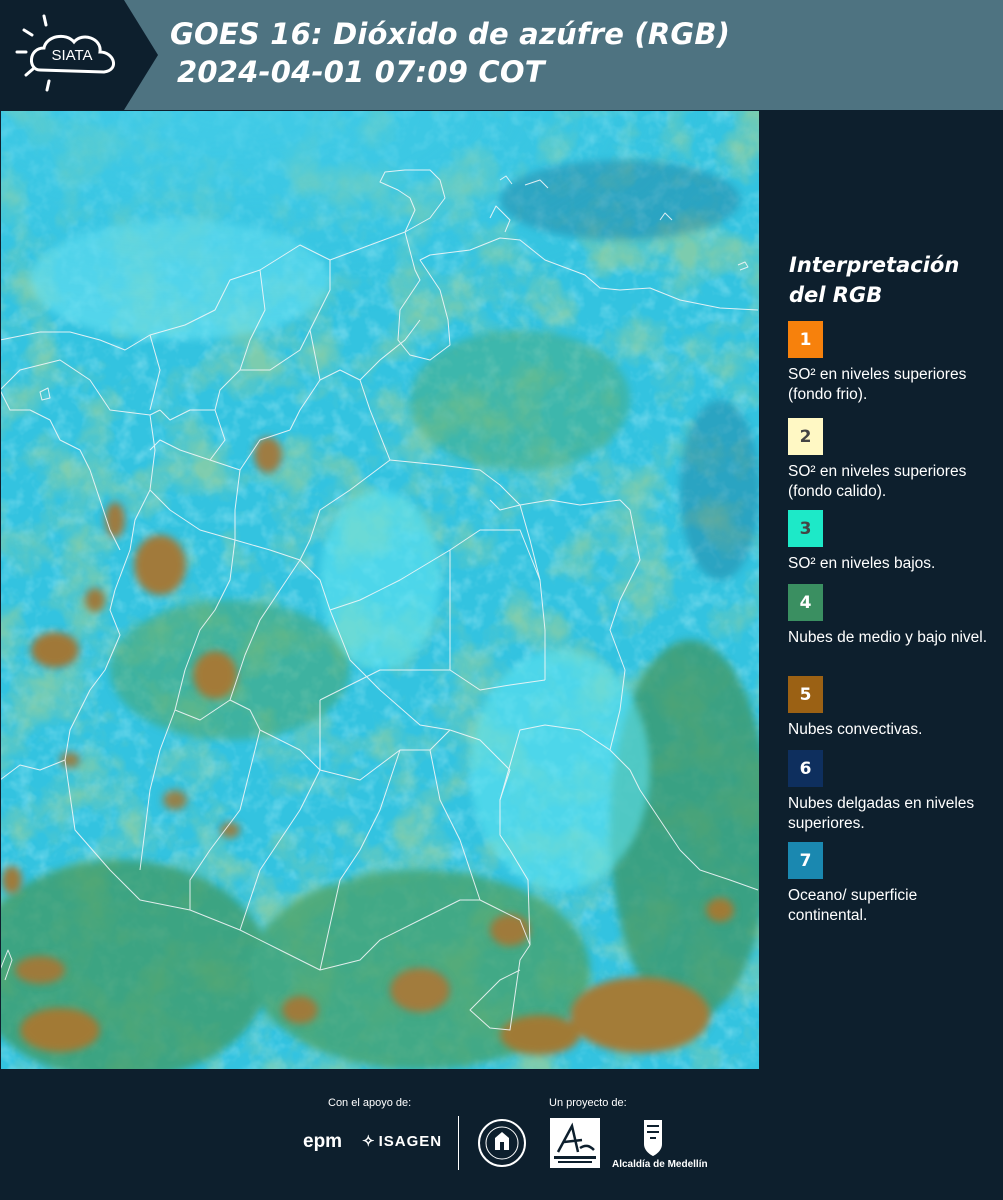 The width and height of the screenshot is (1003, 1200). I want to click on legend-swatch: 6, so click(805, 768).